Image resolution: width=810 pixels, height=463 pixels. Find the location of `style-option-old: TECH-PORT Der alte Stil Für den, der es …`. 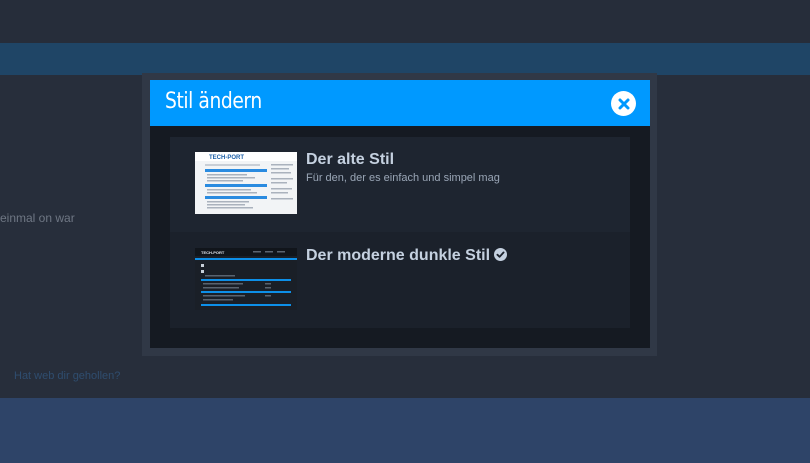

style-option-old: TECH-PORT Der alte Stil Für den, der es … is located at coordinates (400, 184).